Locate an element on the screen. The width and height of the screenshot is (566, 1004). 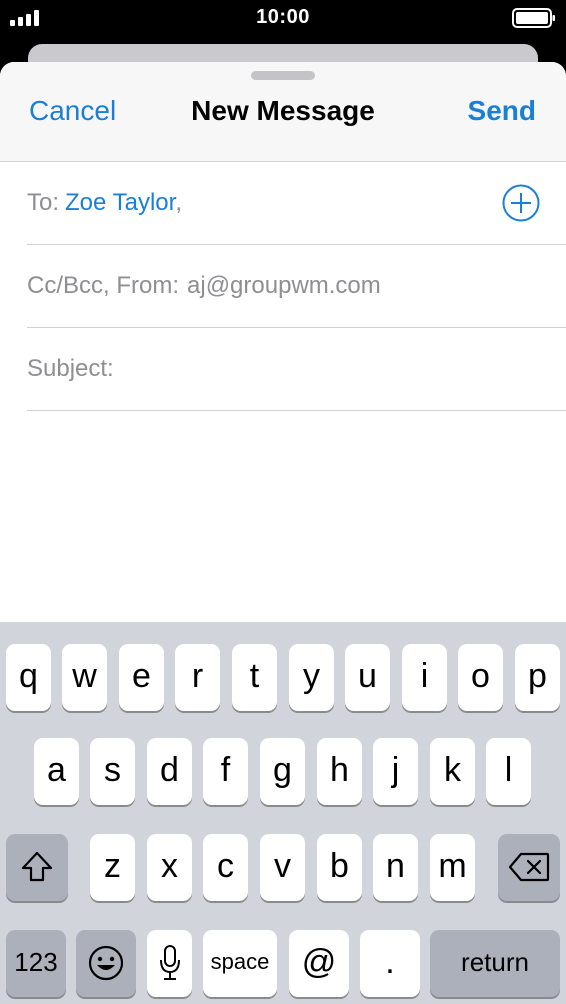
key-m: m is located at coordinates (452, 867).